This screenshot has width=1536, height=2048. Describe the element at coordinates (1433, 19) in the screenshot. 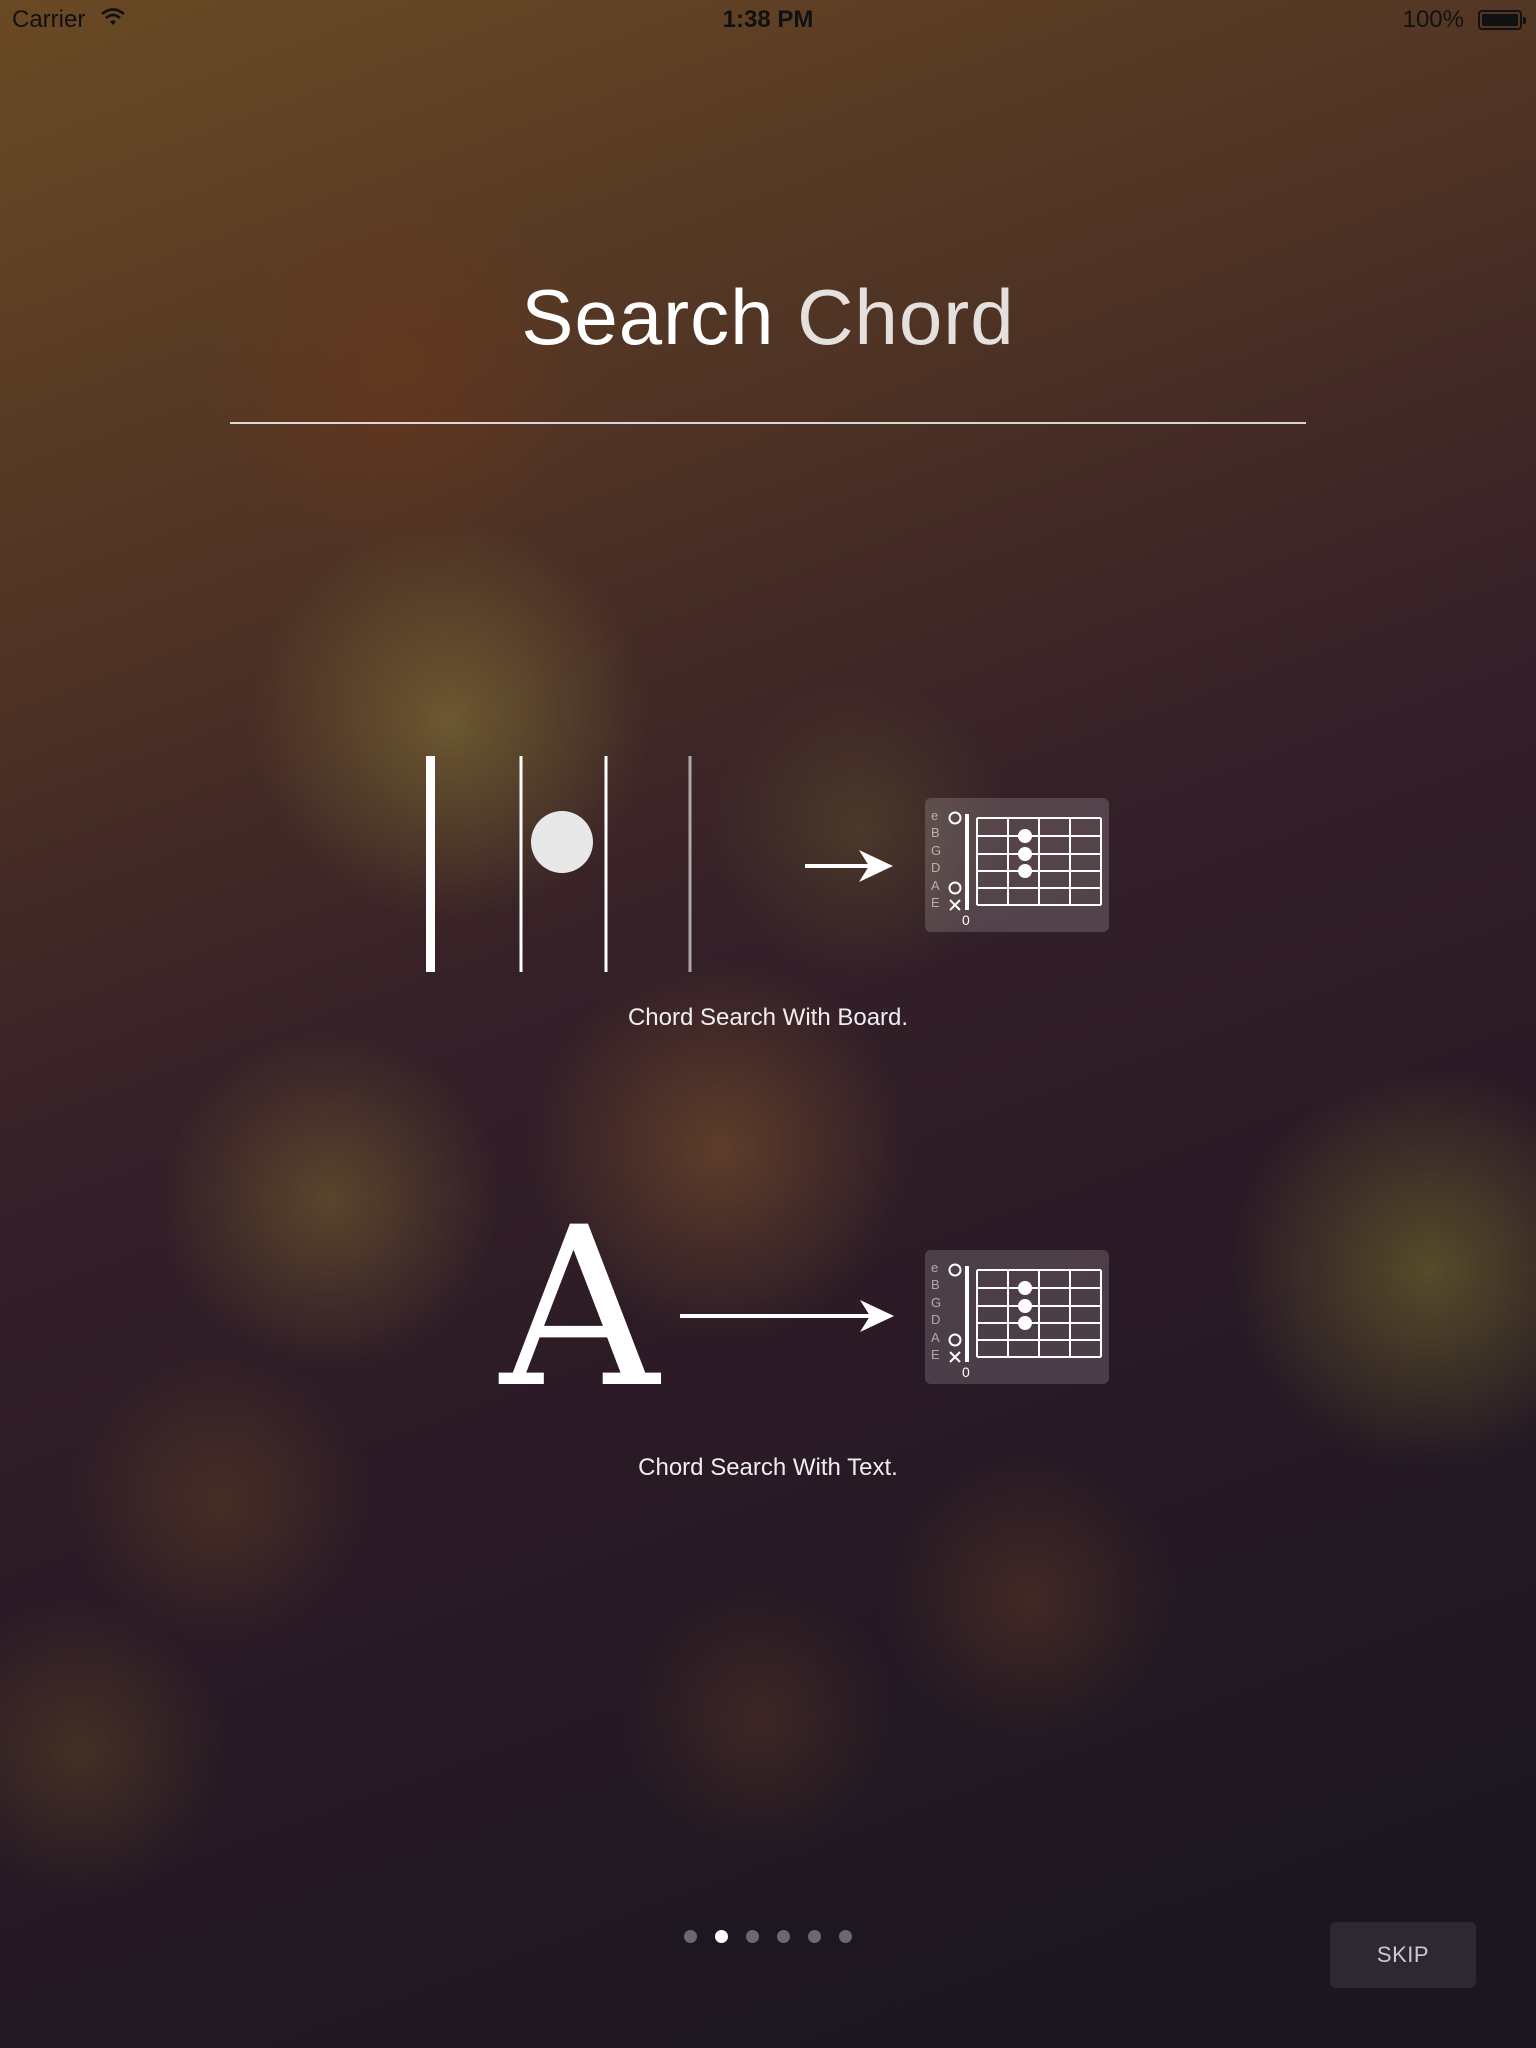

I see `battery-percent: 100%` at that location.